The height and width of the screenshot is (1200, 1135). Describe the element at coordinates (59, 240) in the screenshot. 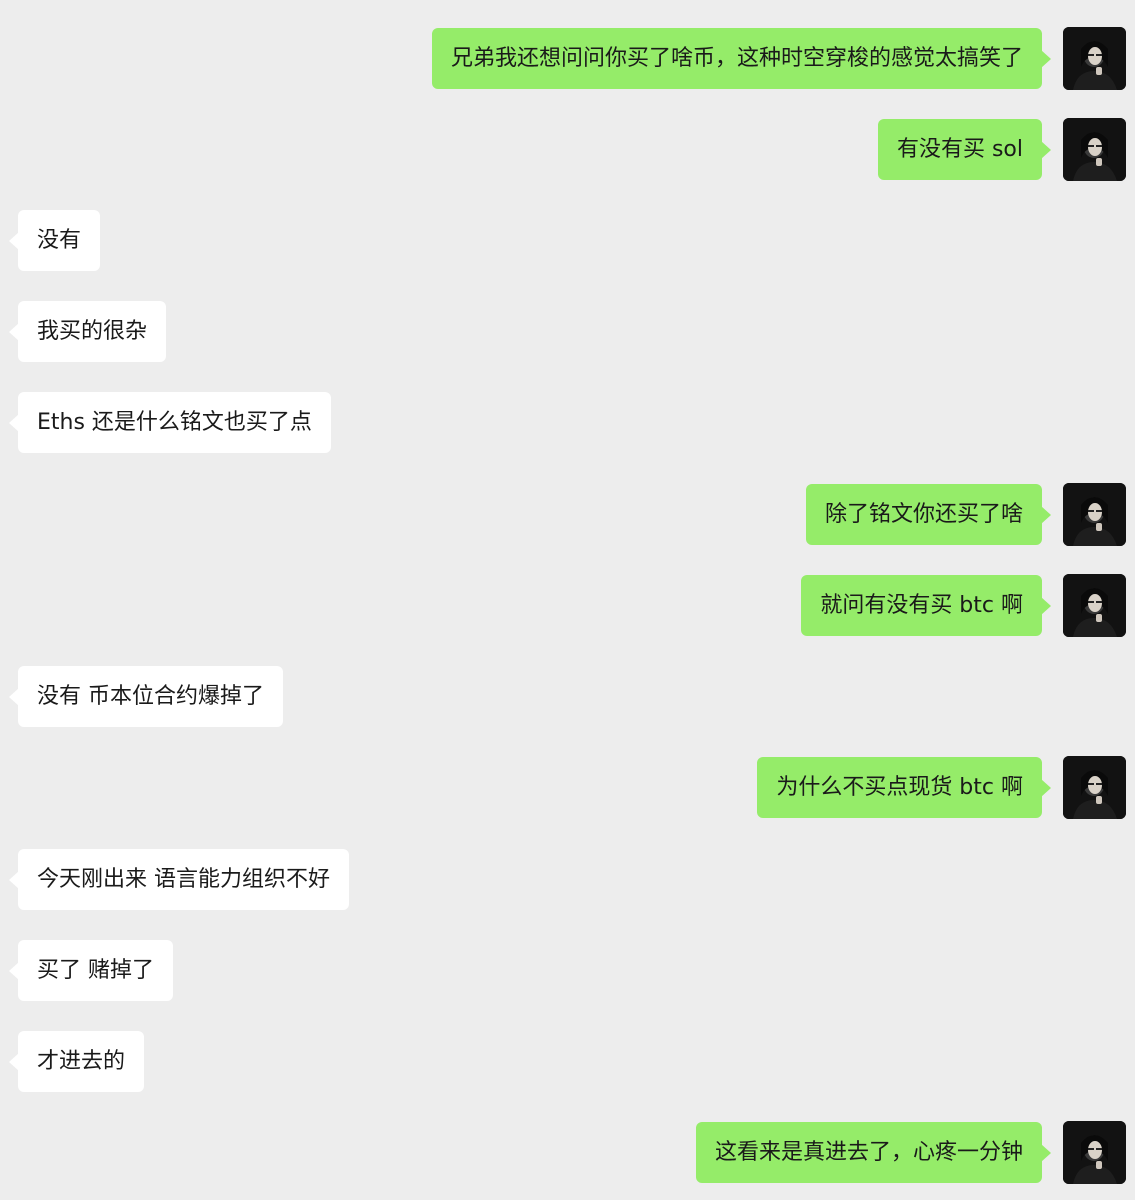

I see `message-text: 没有` at that location.